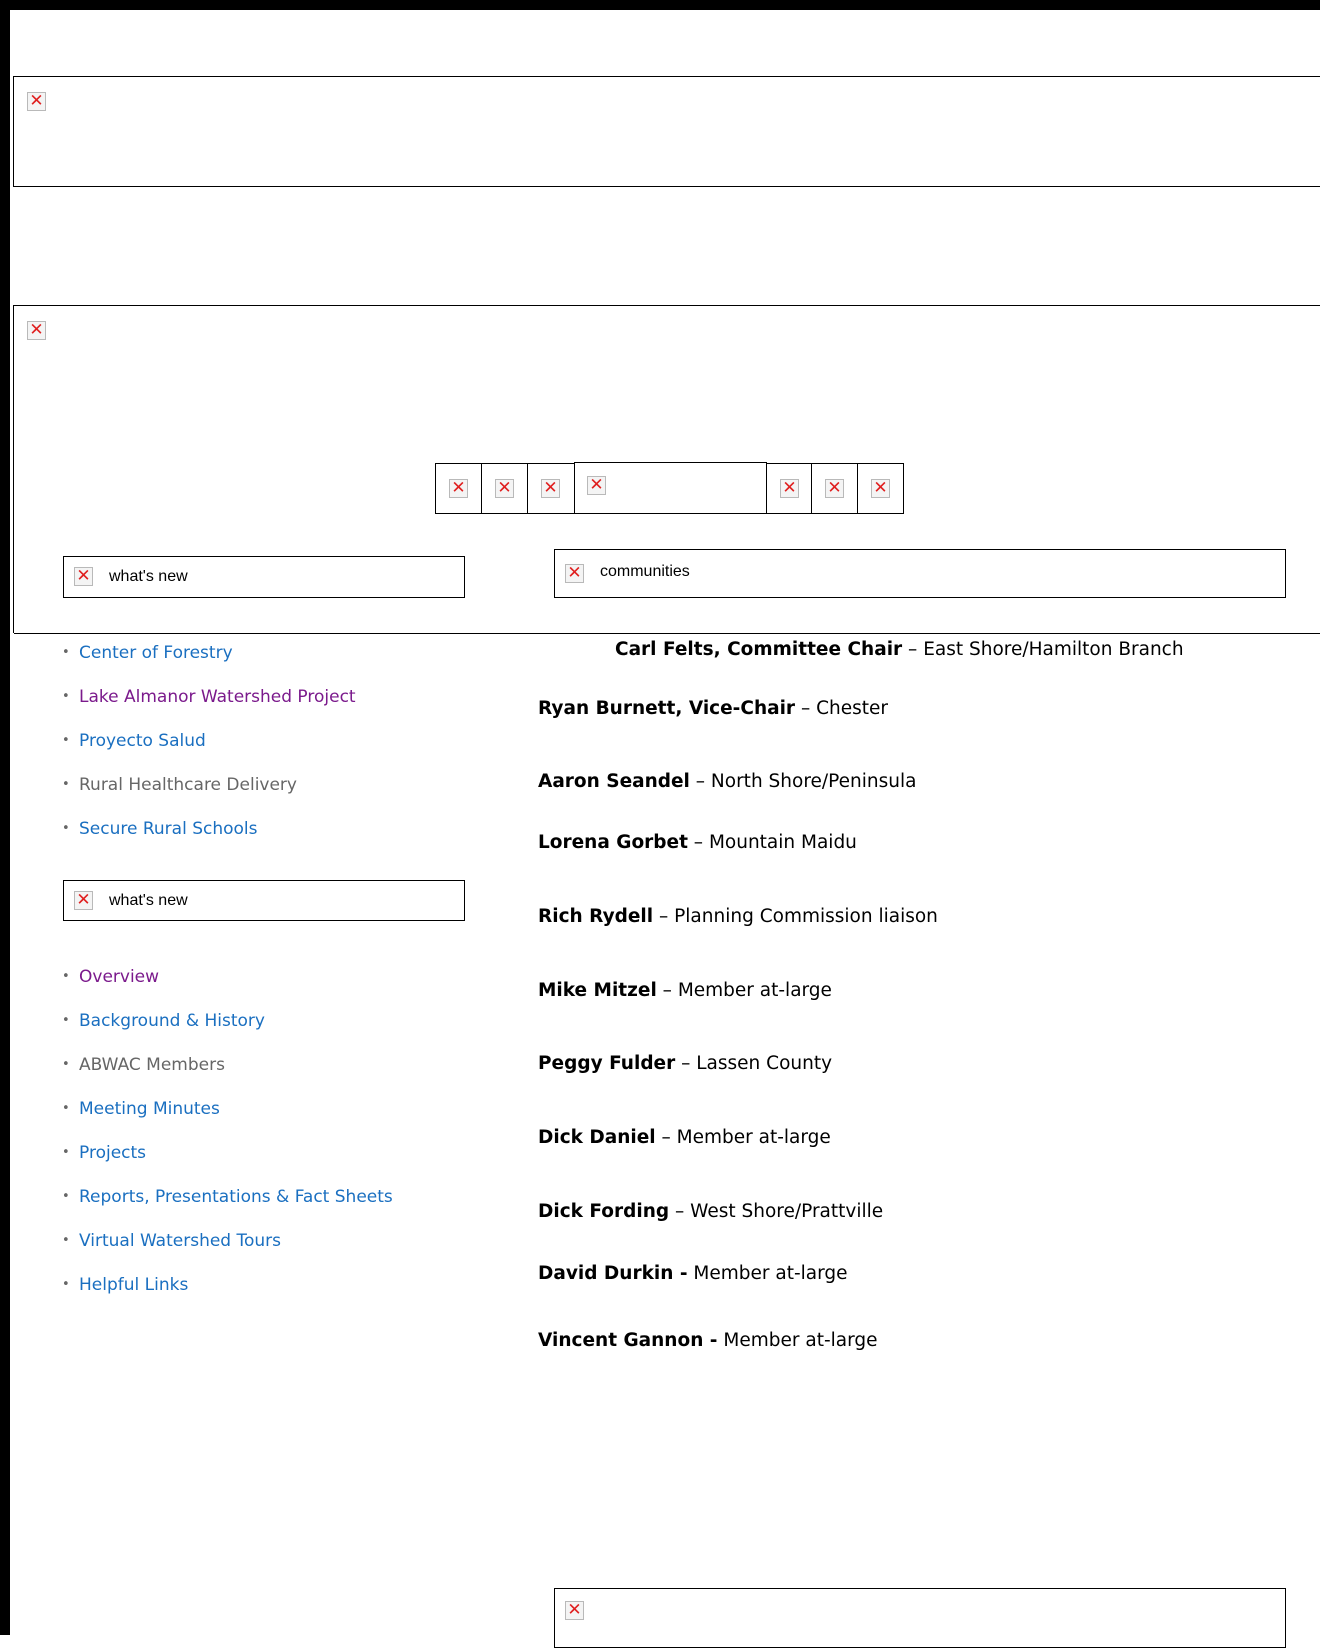 This screenshot has width=1320, height=1648. I want to click on toolbar-cell-7: ✕, so click(880, 488).